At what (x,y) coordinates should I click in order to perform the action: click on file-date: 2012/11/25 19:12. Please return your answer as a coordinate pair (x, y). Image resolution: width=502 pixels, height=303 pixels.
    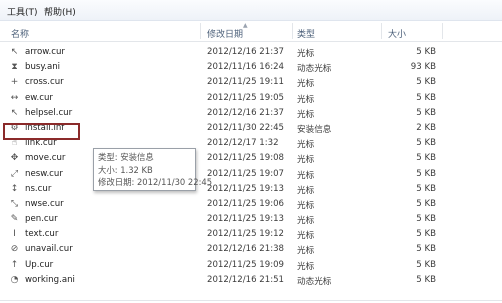
    Looking at the image, I should click on (246, 234).